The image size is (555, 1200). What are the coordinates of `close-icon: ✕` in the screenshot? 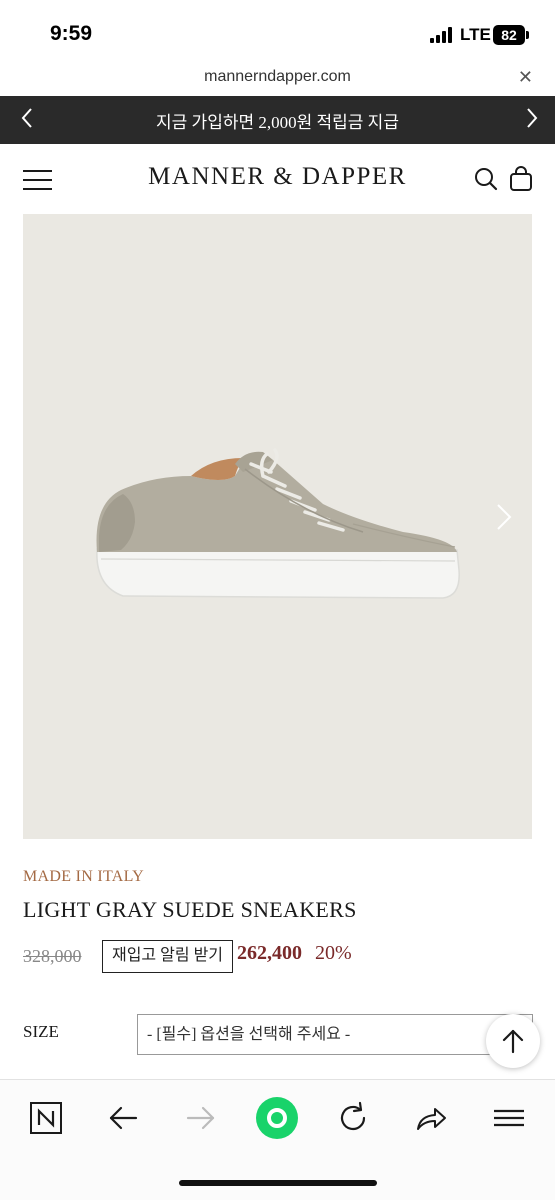 It's located at (525, 77).